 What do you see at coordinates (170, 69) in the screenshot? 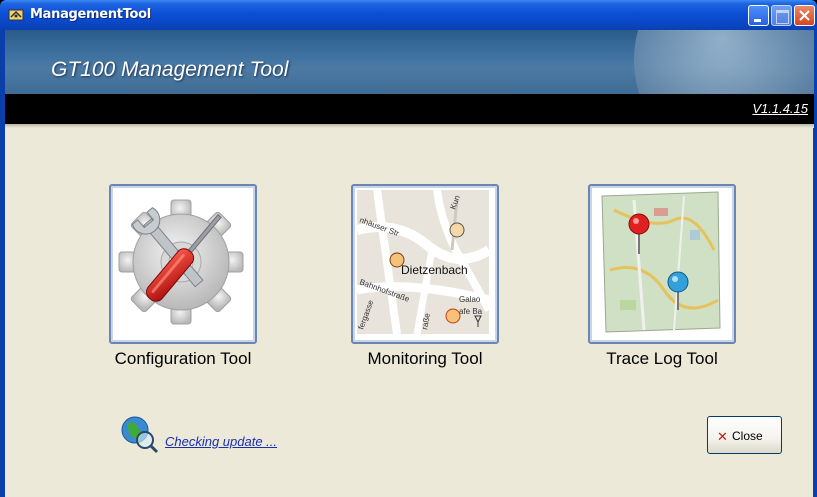
I see `app-title: GT100 Management Tool` at bounding box center [170, 69].